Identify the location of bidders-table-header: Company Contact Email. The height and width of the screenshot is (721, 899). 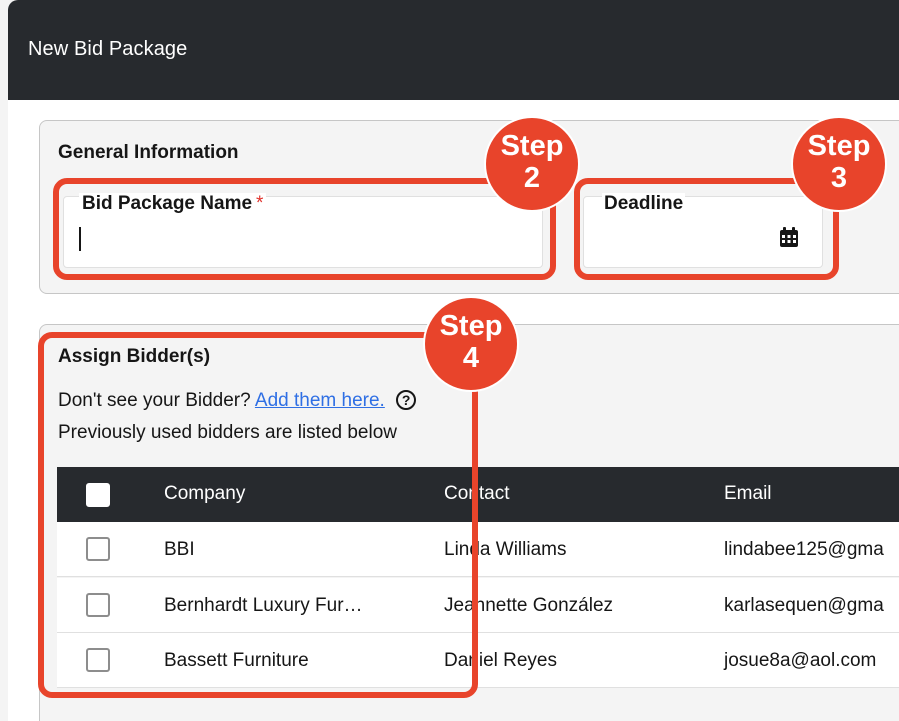
(478, 494).